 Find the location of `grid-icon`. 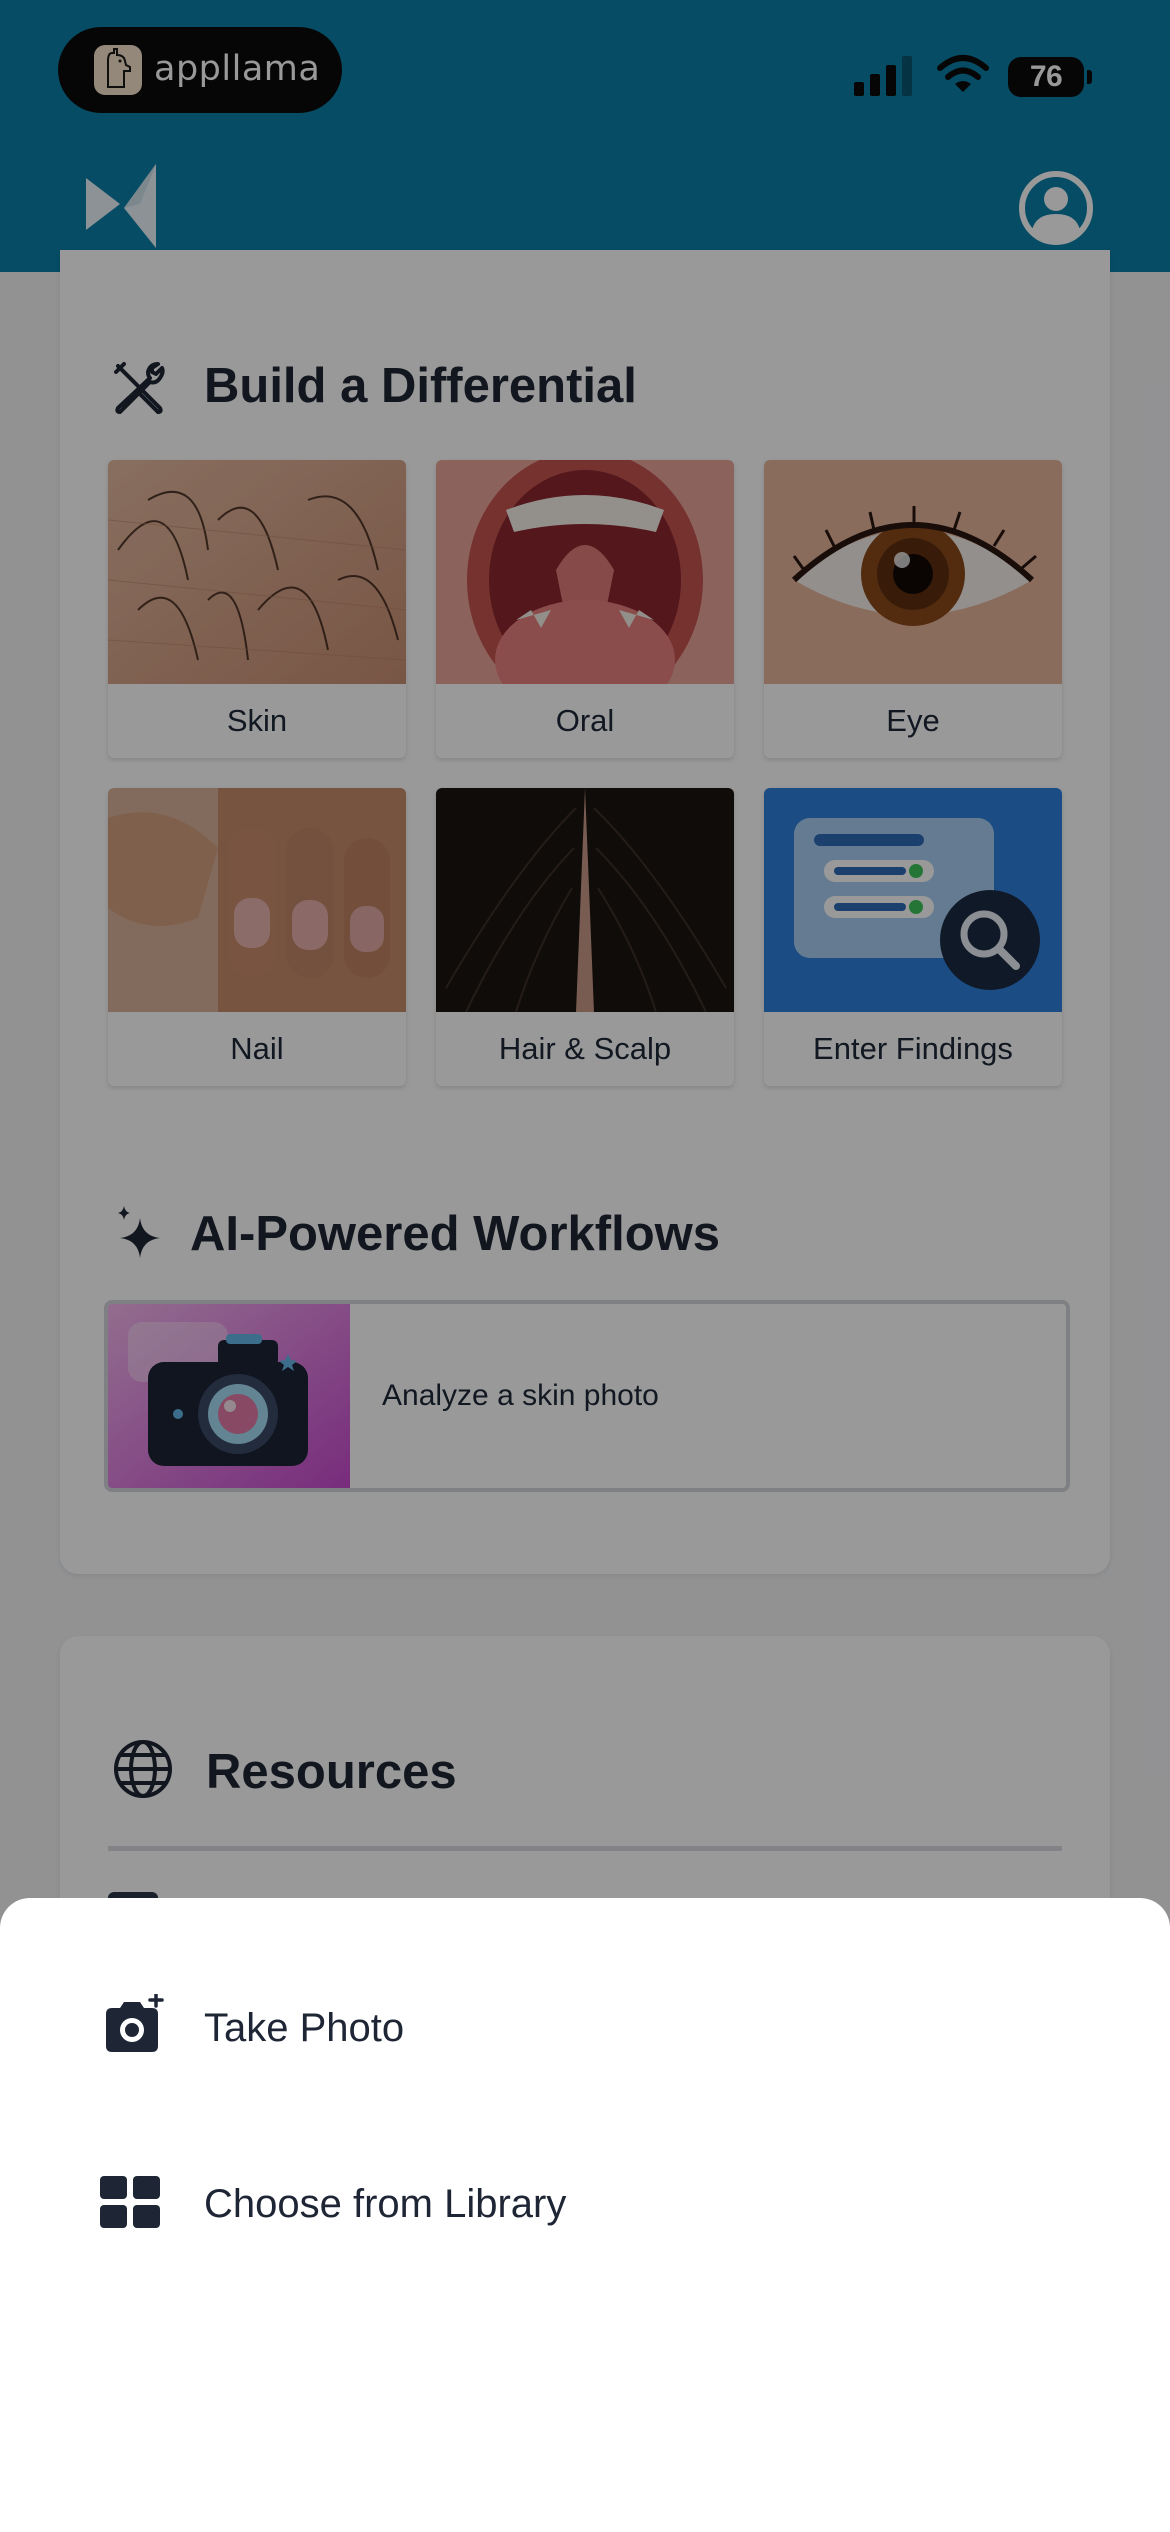

grid-icon is located at coordinates (130, 2202).